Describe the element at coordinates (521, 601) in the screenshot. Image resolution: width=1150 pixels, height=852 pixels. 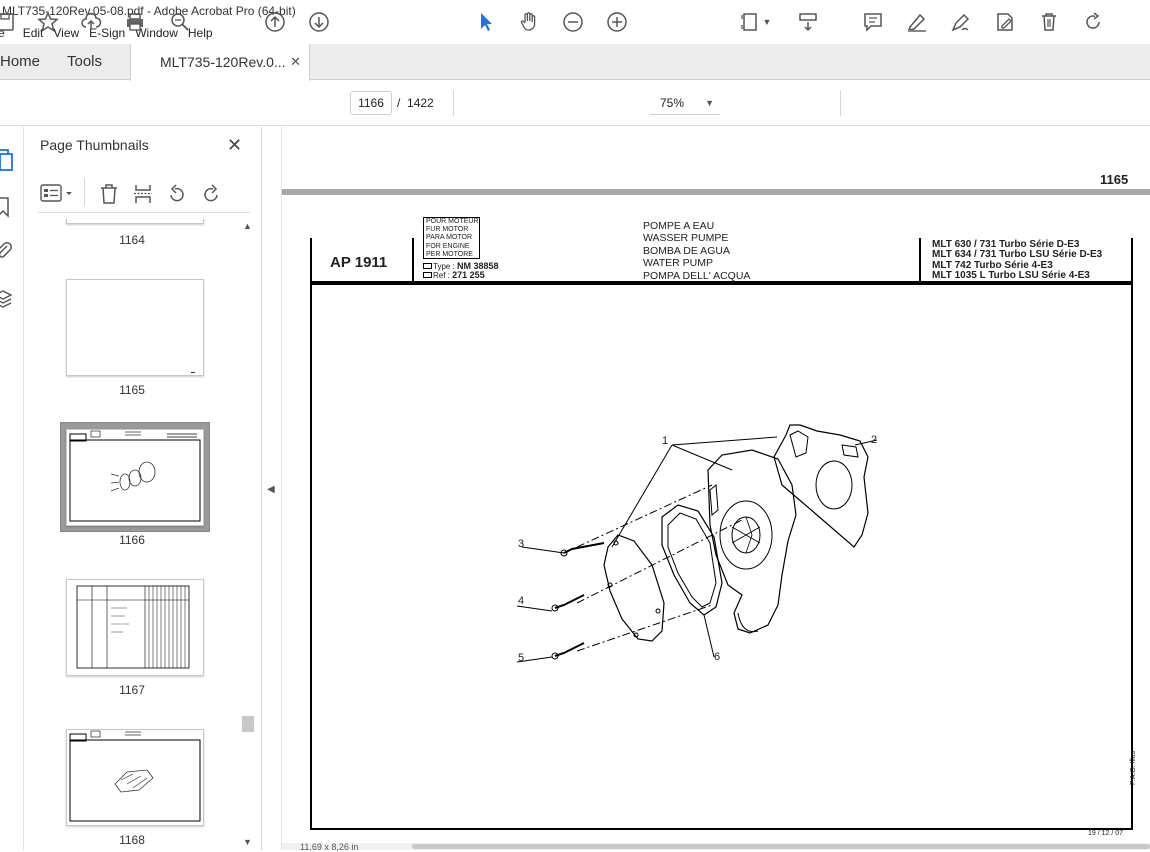
I see `callout-4: 4` at that location.